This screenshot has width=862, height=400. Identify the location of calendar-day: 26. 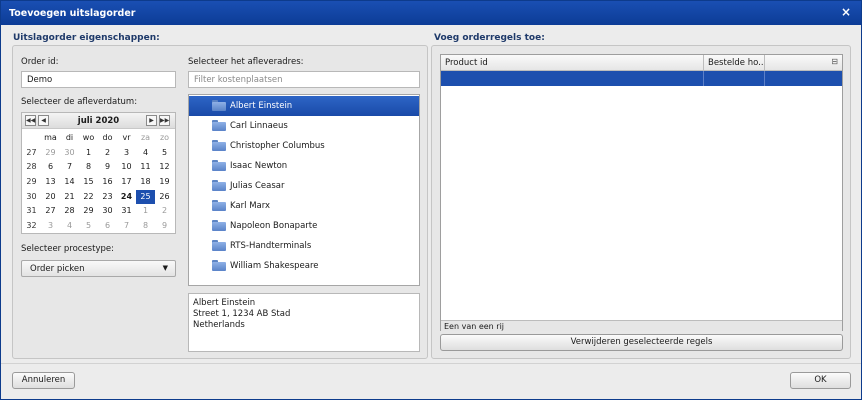
(164, 197).